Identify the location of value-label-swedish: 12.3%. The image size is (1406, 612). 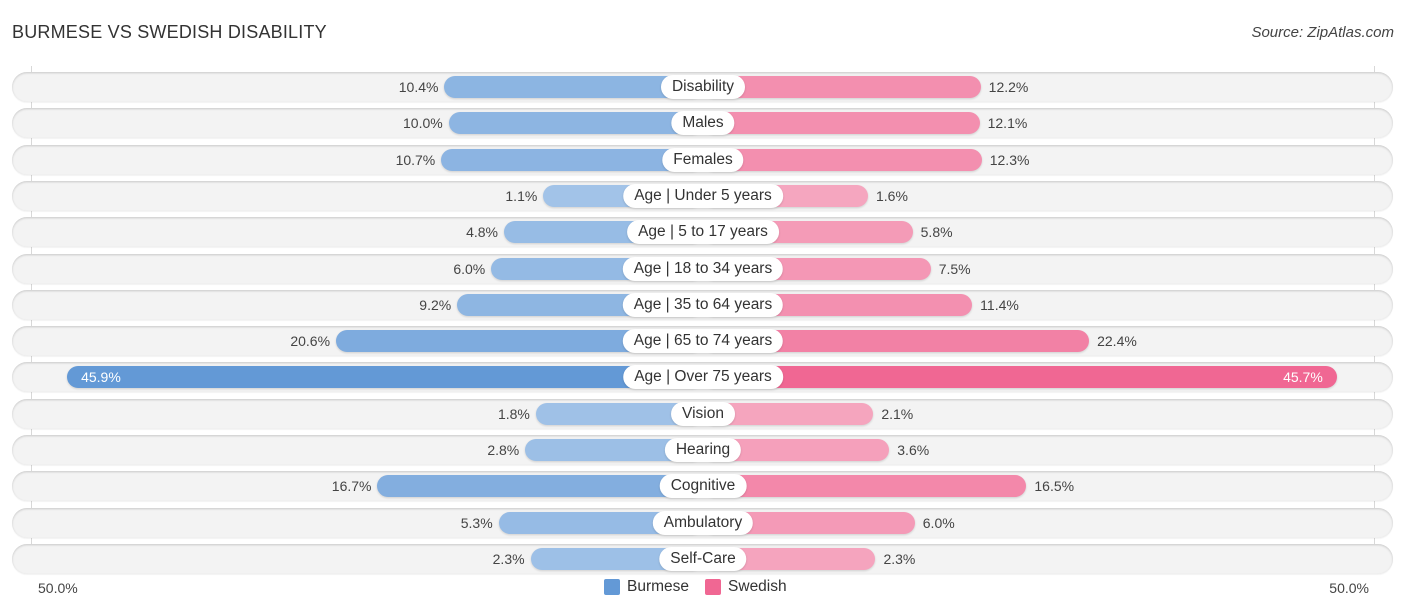
(1009, 159).